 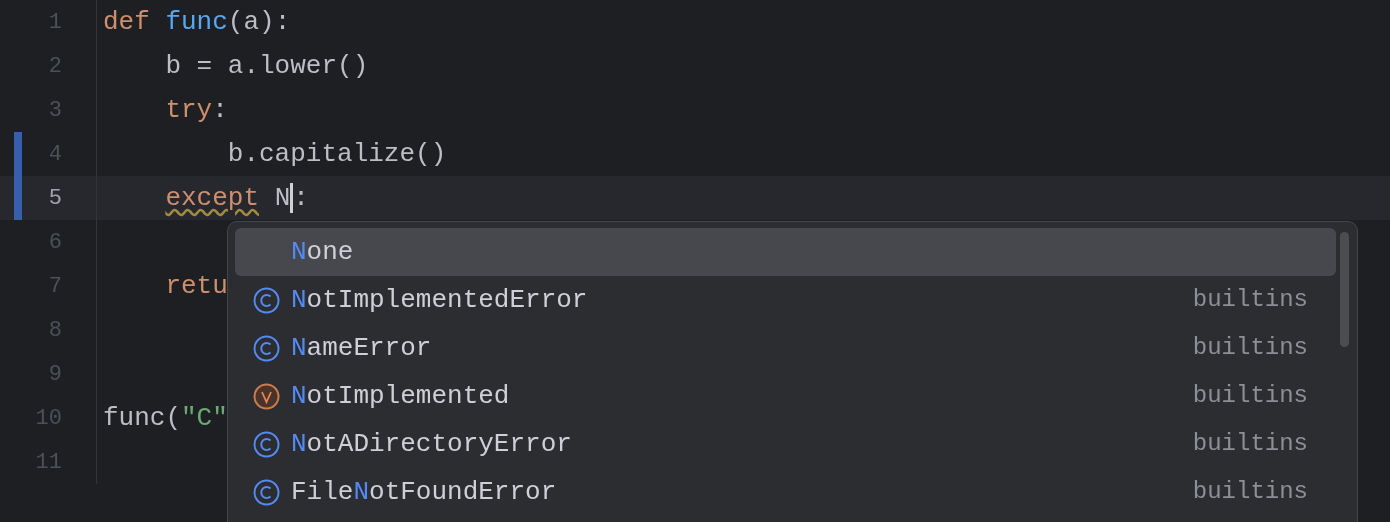 What do you see at coordinates (165, 418) in the screenshot?
I see `code-line: func("C"` at bounding box center [165, 418].